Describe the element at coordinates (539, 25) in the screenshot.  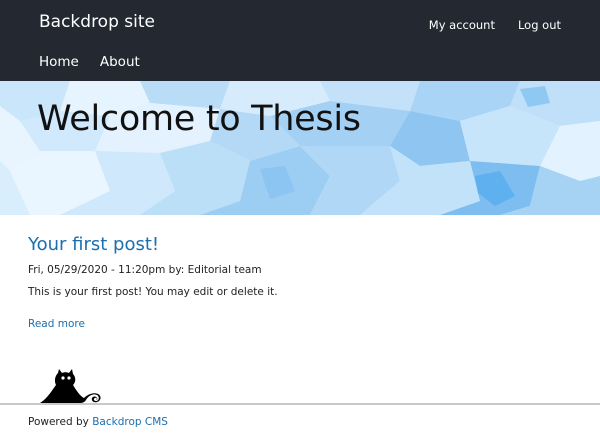
I see `log-out-link: Log out` at that location.